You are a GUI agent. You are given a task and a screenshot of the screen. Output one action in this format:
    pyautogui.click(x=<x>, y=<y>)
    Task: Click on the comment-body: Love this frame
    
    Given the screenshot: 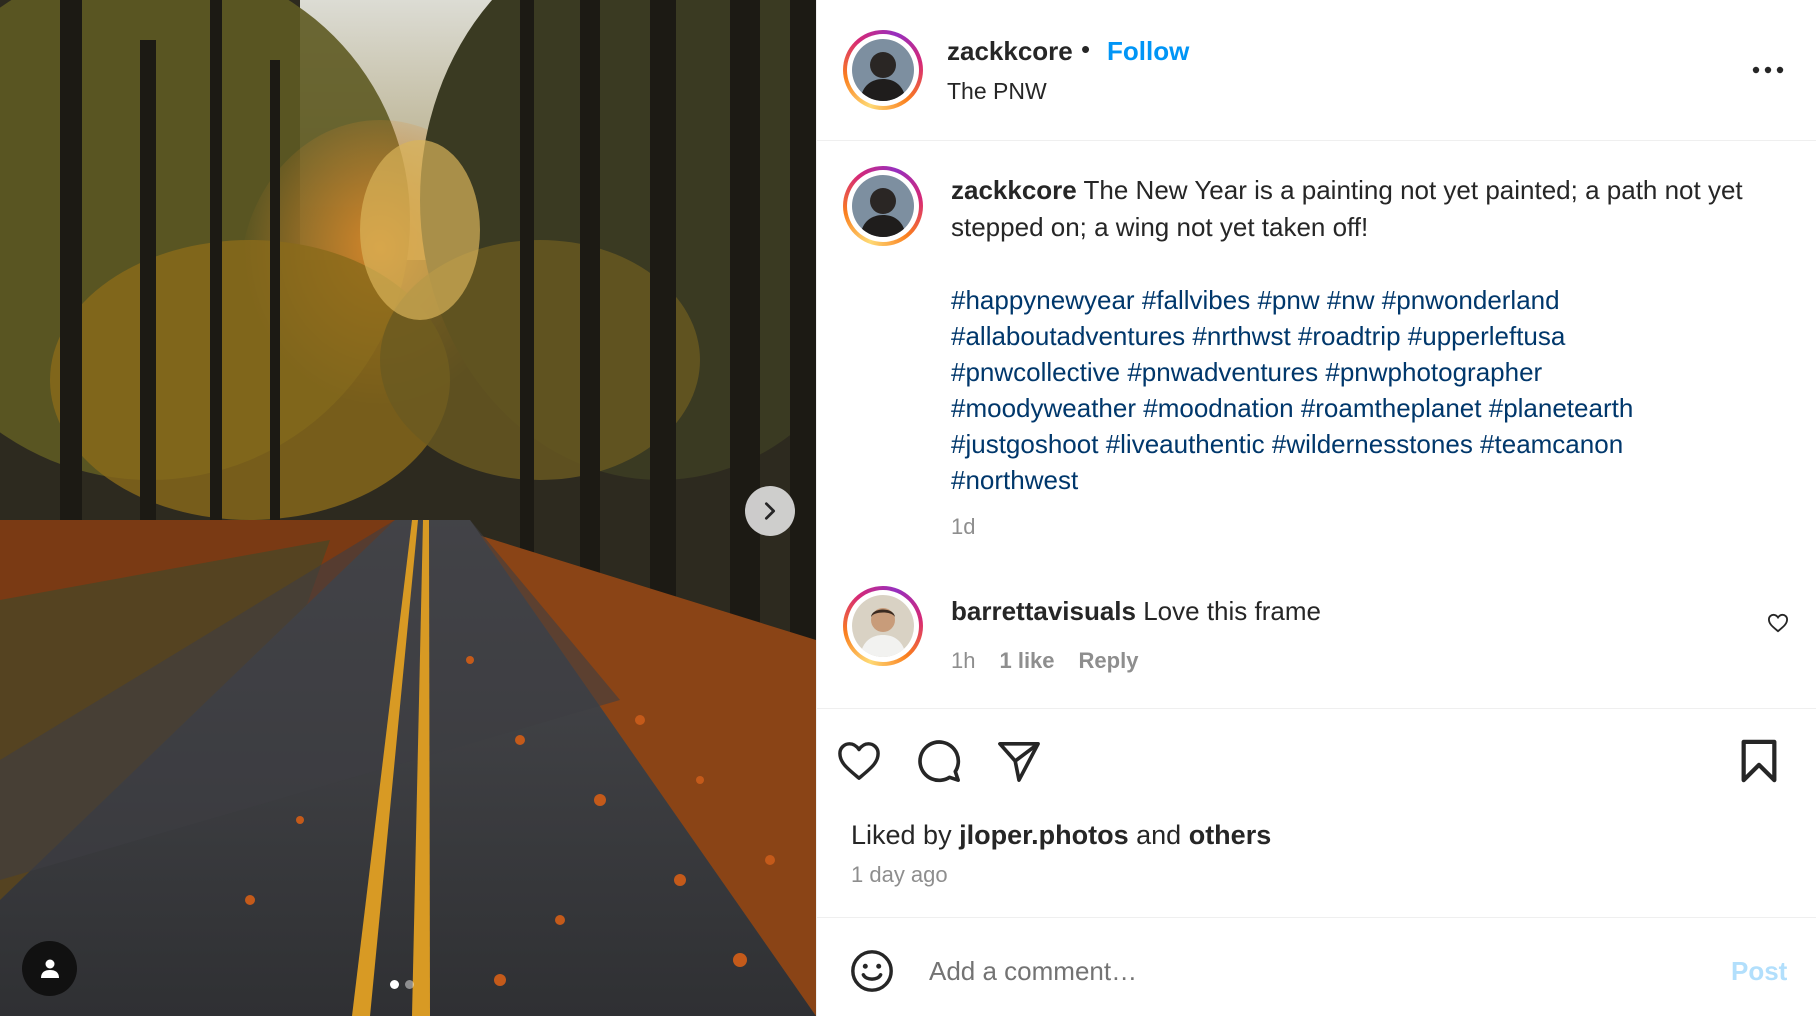 What is the action you would take?
    pyautogui.click(x=1232, y=611)
    